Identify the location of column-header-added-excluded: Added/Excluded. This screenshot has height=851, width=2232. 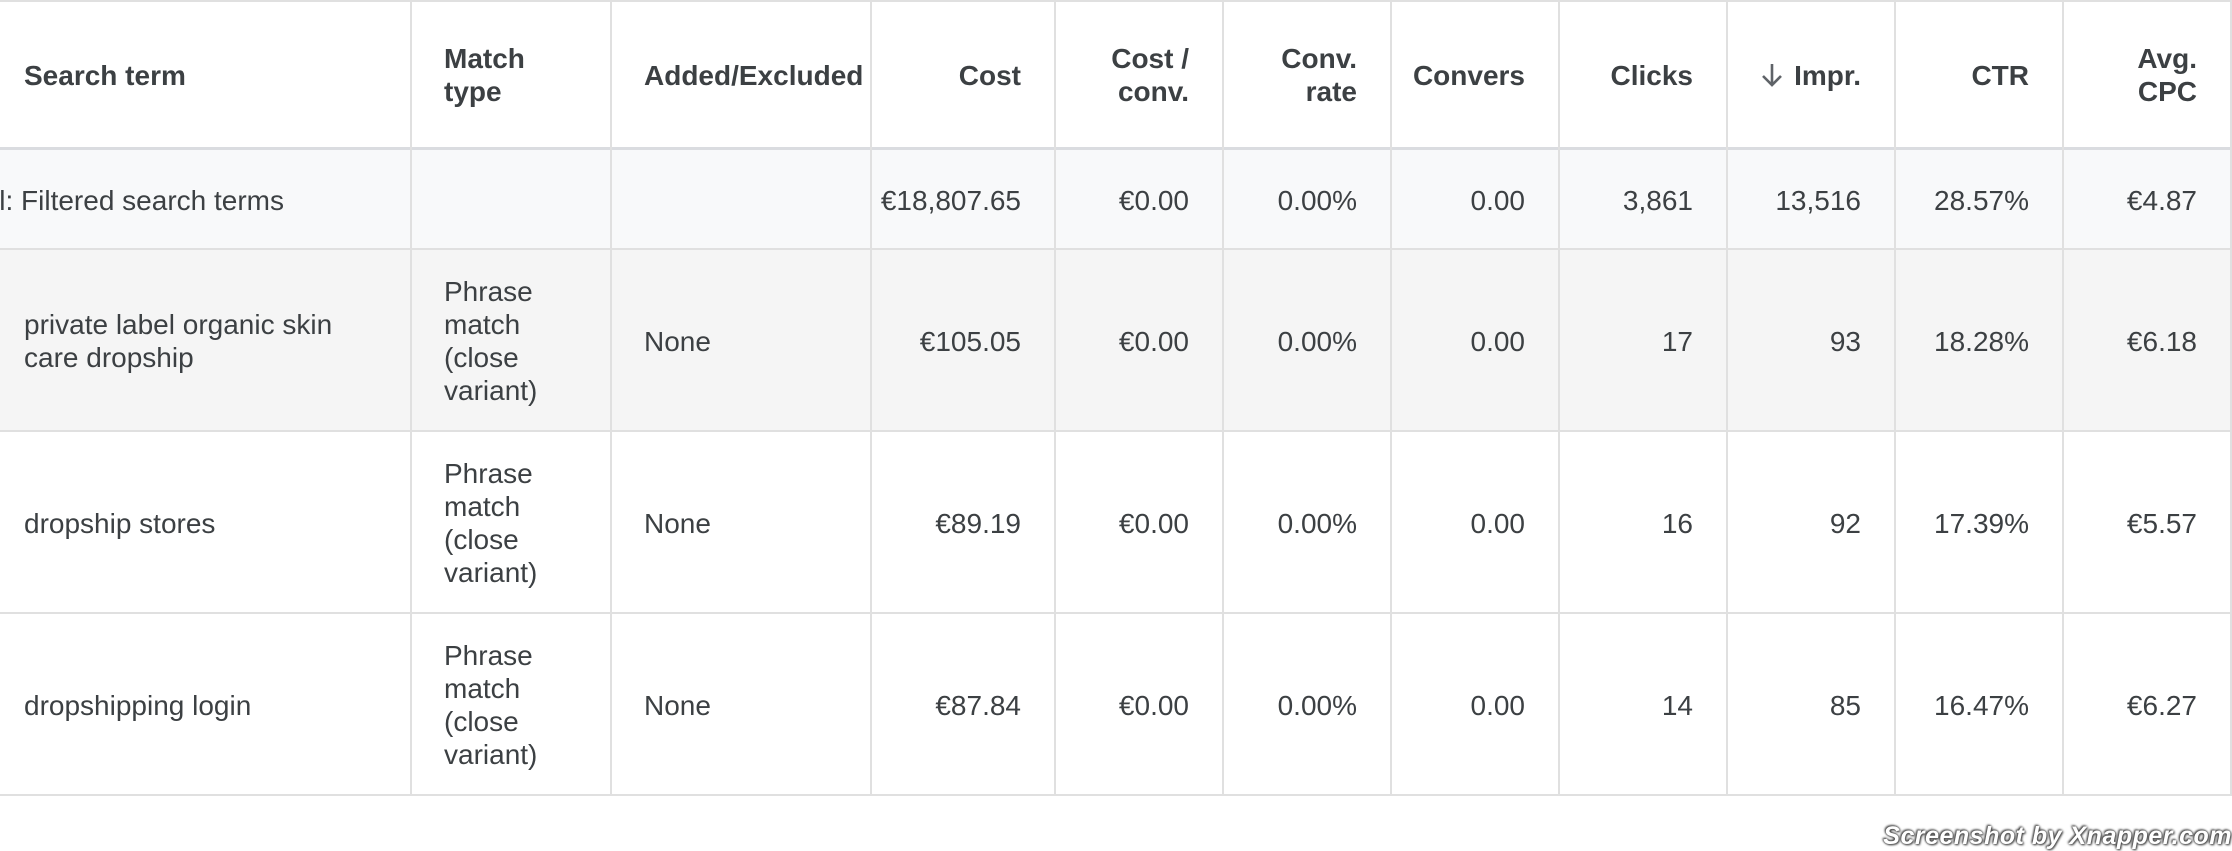
(742, 75).